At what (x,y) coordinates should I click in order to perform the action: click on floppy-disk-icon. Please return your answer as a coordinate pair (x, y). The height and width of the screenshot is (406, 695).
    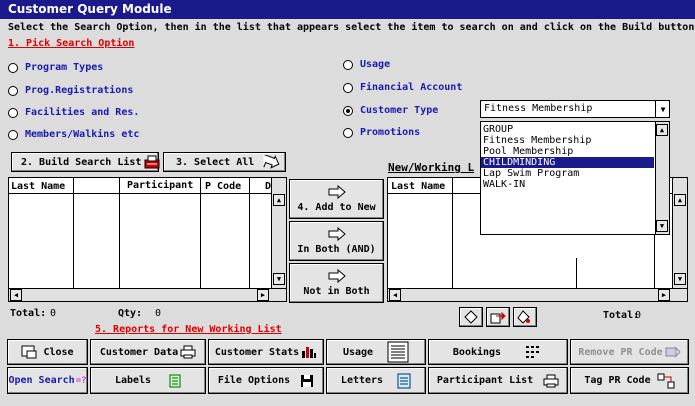
    Looking at the image, I should click on (307, 381).